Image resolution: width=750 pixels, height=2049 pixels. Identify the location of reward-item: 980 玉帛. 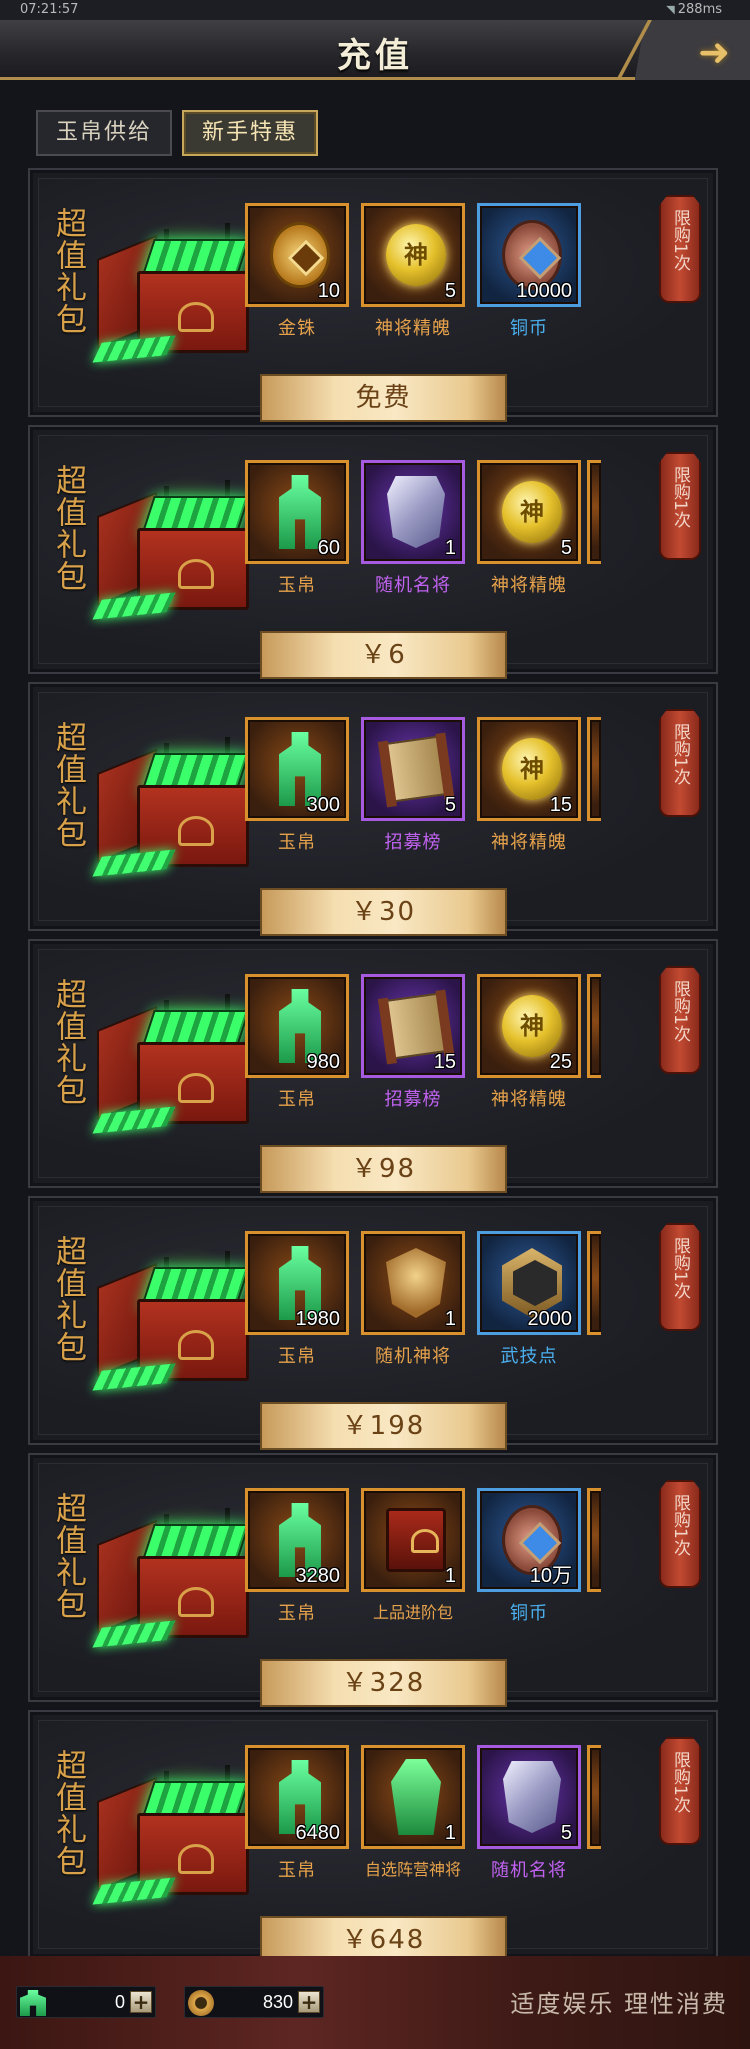
(297, 1044).